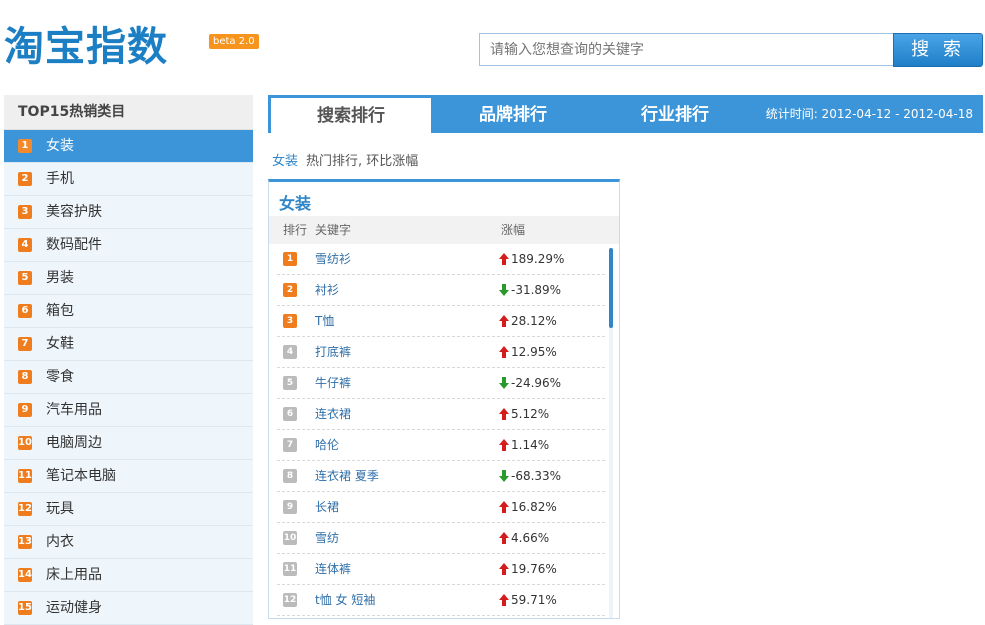 Image resolution: width=985 pixels, height=625 pixels. I want to click on row-change-value: 28.12%, so click(534, 321).